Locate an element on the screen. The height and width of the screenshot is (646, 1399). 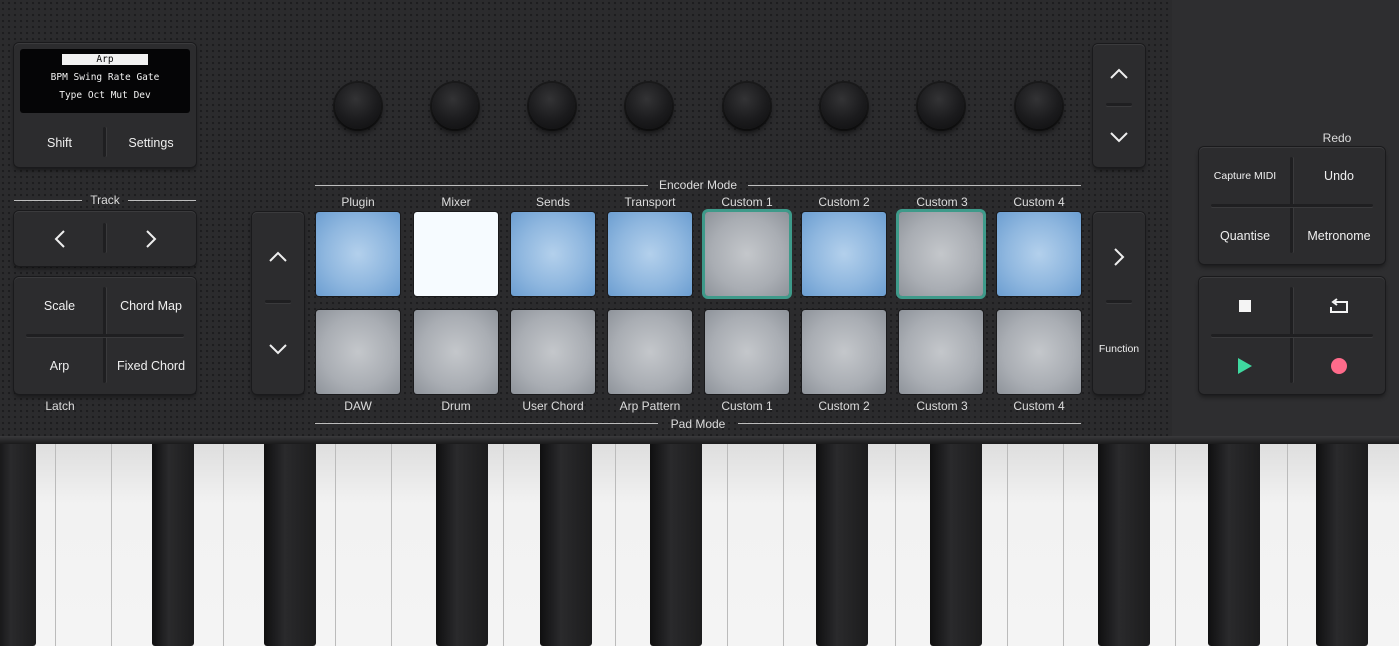
metronome-button: Metronome is located at coordinates (1339, 235).